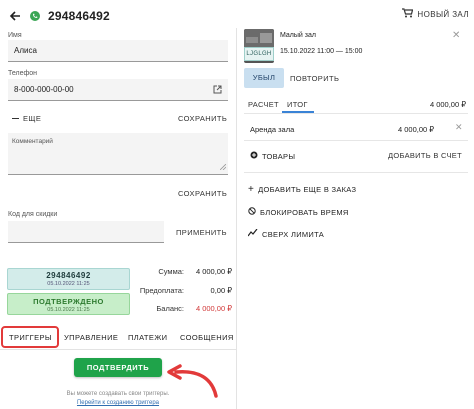 This screenshot has height=409, width=474. Describe the element at coordinates (213, 308) in the screenshot. I see `balance-value: 4 000,00 ₽` at that location.